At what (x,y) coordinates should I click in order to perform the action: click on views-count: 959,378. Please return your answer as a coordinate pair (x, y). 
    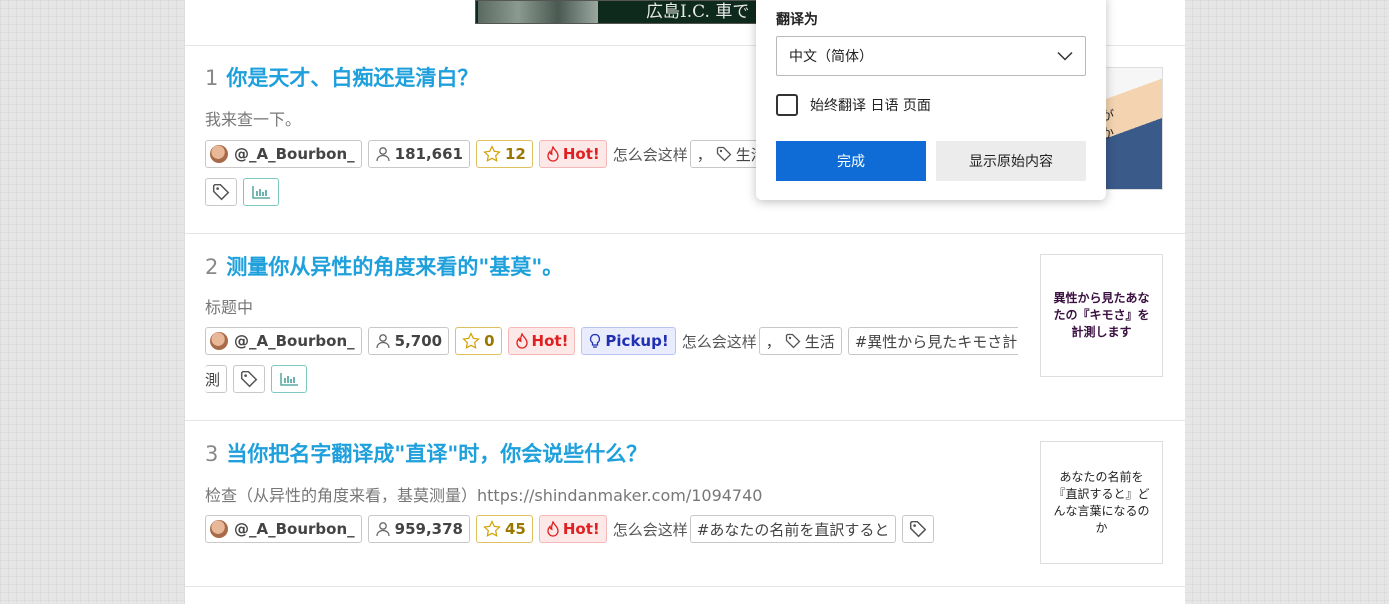
    Looking at the image, I should click on (428, 529).